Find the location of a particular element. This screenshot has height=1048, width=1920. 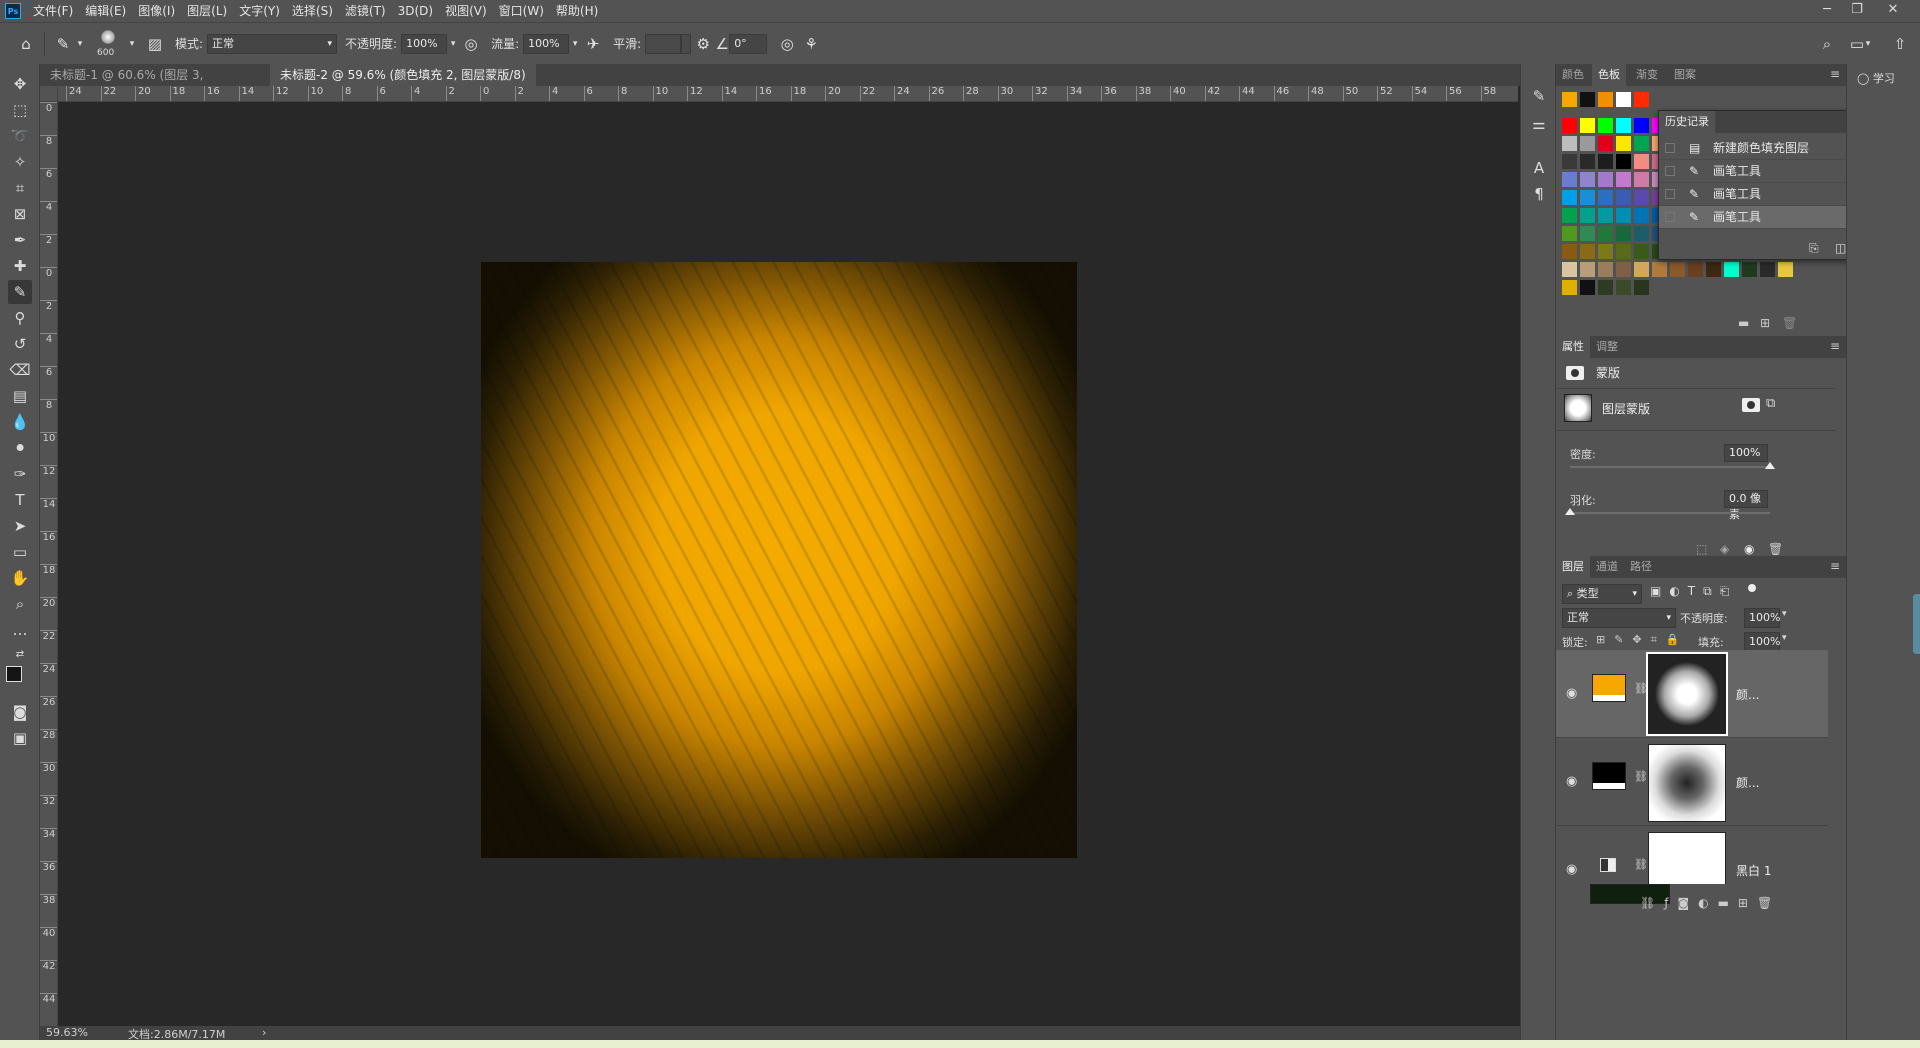

menu-layer: 图层(L) is located at coordinates (207, 11).